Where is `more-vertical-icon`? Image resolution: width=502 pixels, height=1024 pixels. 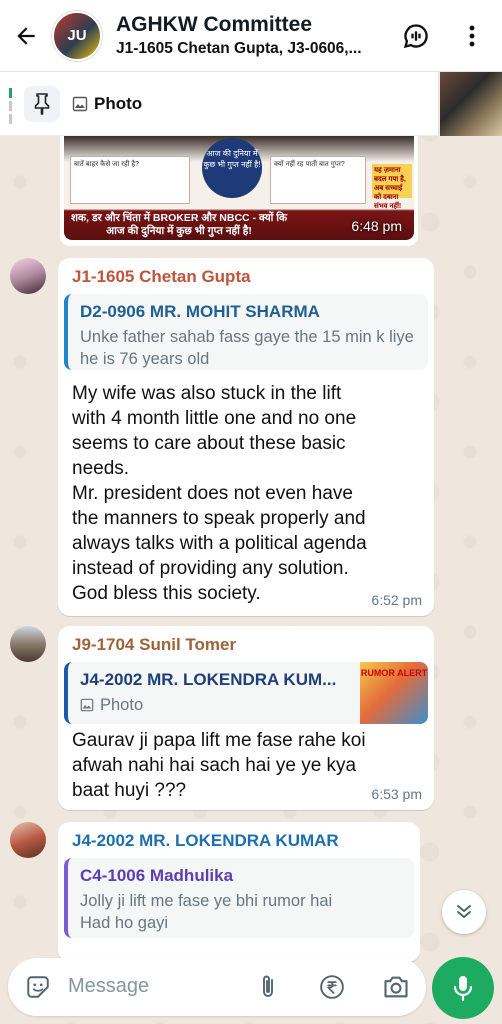
more-vertical-icon is located at coordinates (472, 36).